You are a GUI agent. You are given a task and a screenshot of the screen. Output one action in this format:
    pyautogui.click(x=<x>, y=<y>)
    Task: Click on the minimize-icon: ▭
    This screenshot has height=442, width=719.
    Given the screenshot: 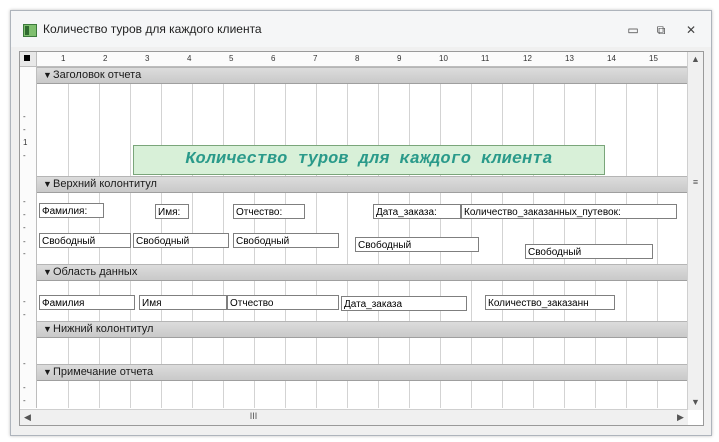 What is the action you would take?
    pyautogui.click(x=633, y=30)
    